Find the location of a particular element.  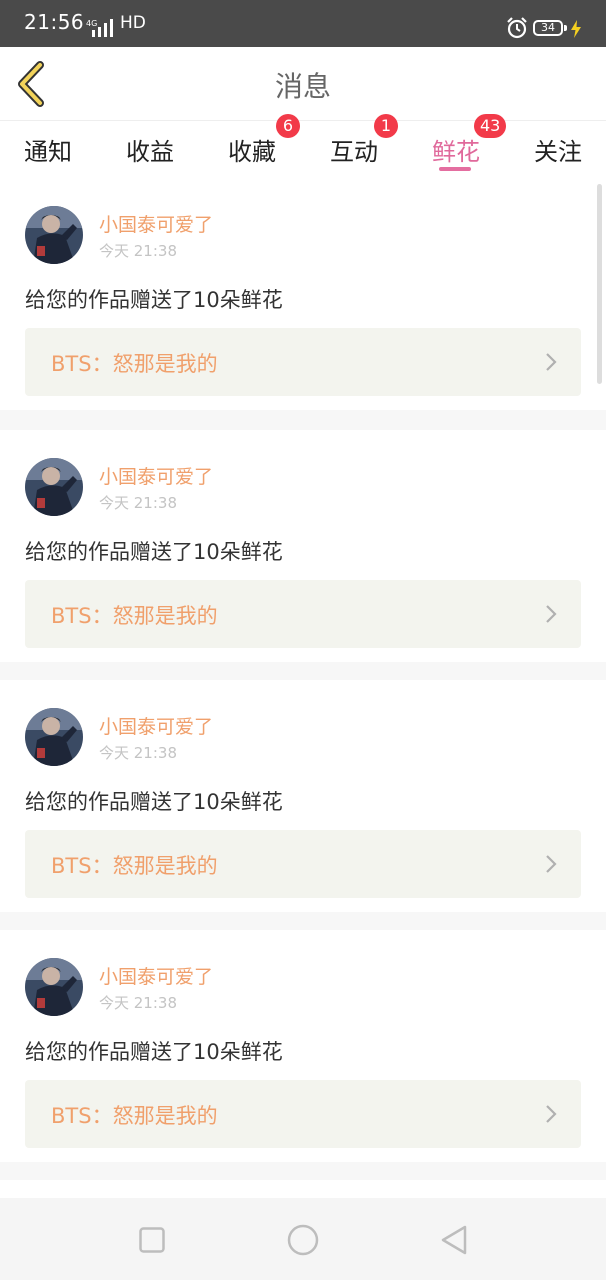

tab-flowers: 鲜花 is located at coordinates (456, 149).